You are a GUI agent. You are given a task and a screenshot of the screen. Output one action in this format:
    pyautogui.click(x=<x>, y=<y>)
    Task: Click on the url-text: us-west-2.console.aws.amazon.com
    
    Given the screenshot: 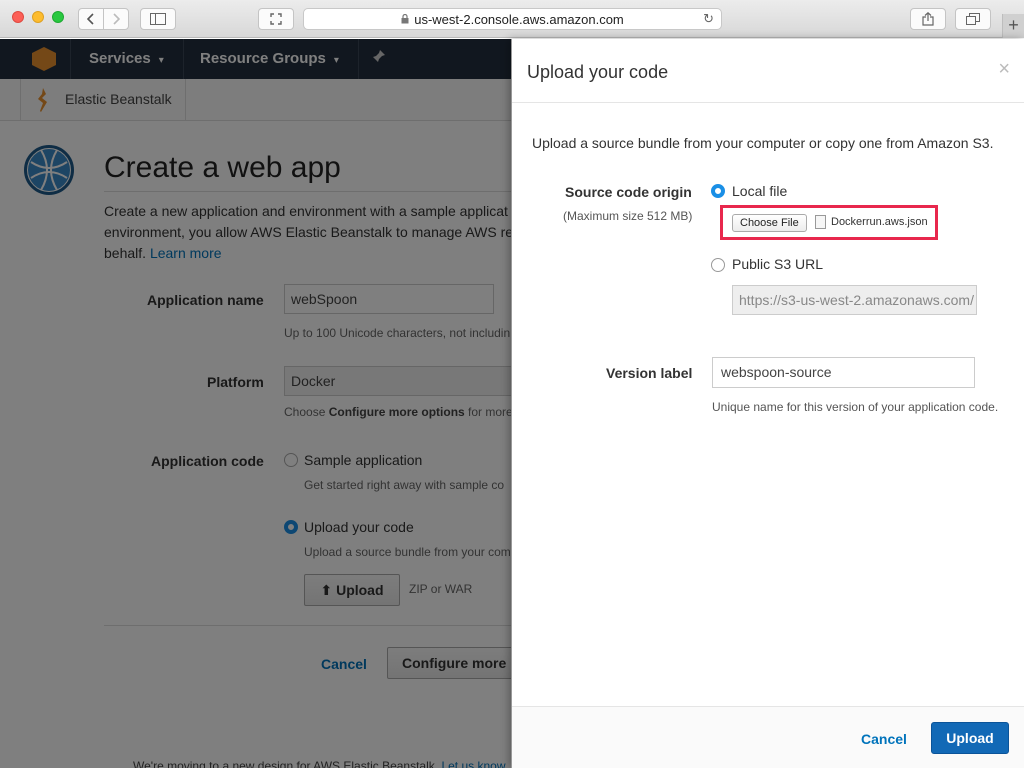 What is the action you would take?
    pyautogui.click(x=519, y=19)
    